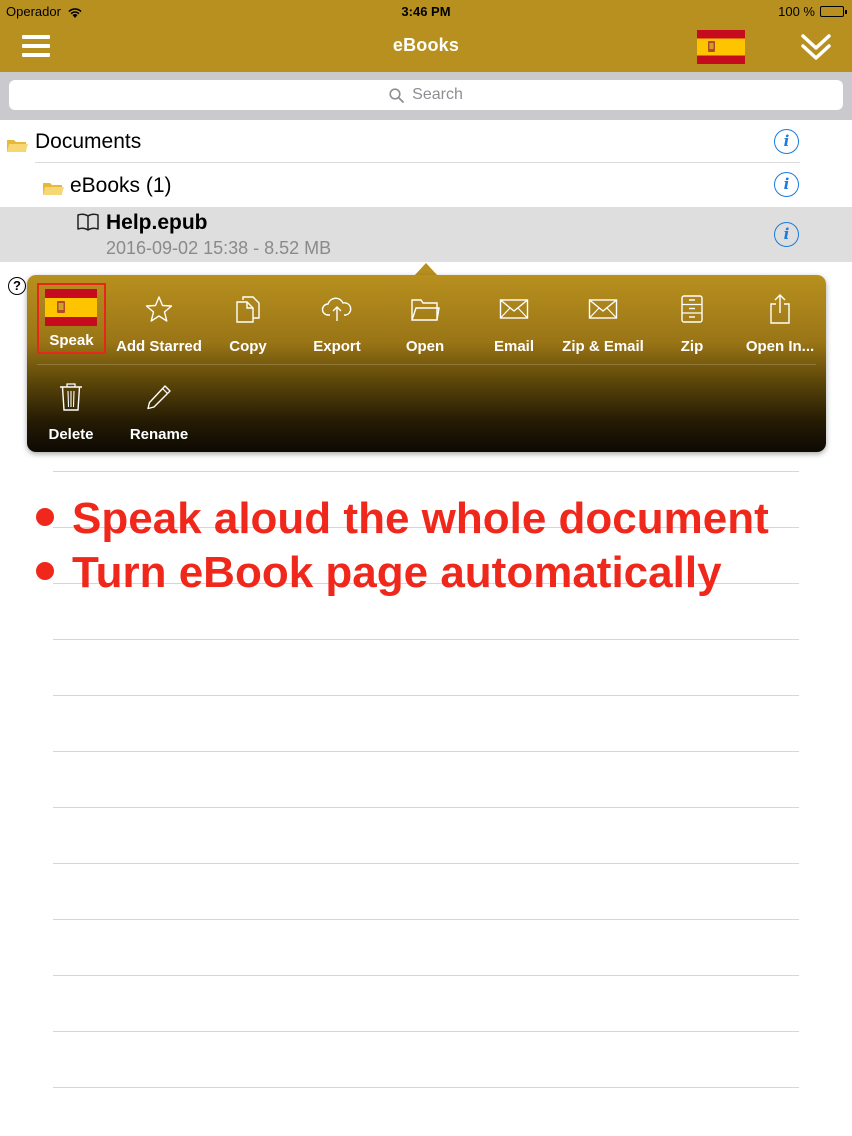  I want to click on search-input: Search, so click(426, 95).